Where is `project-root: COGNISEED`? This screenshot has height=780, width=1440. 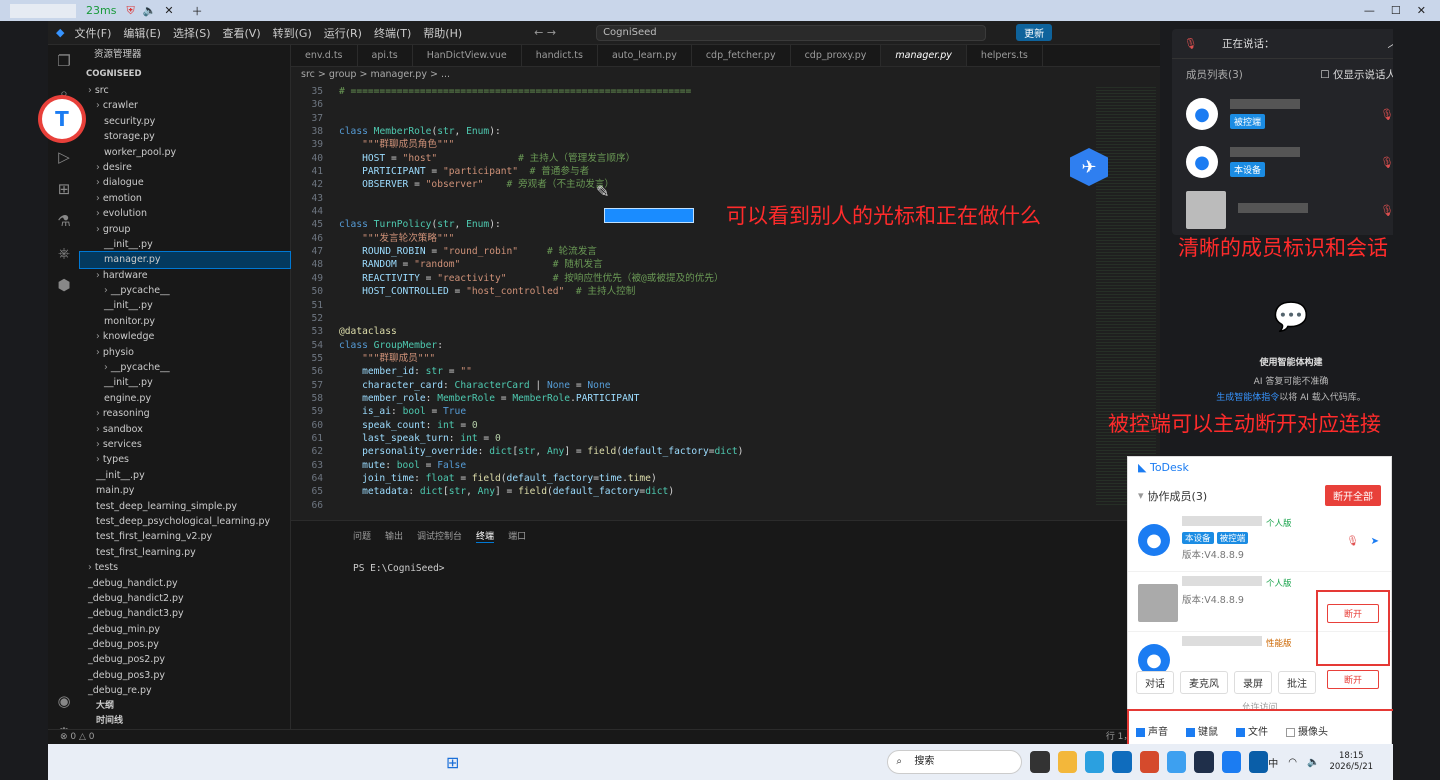 project-root: COGNISEED is located at coordinates (185, 74).